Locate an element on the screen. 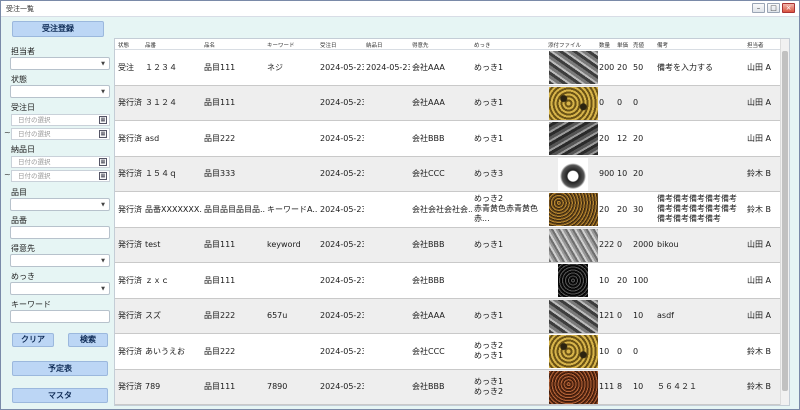  header-qty: 数量 is located at coordinates (604, 45).